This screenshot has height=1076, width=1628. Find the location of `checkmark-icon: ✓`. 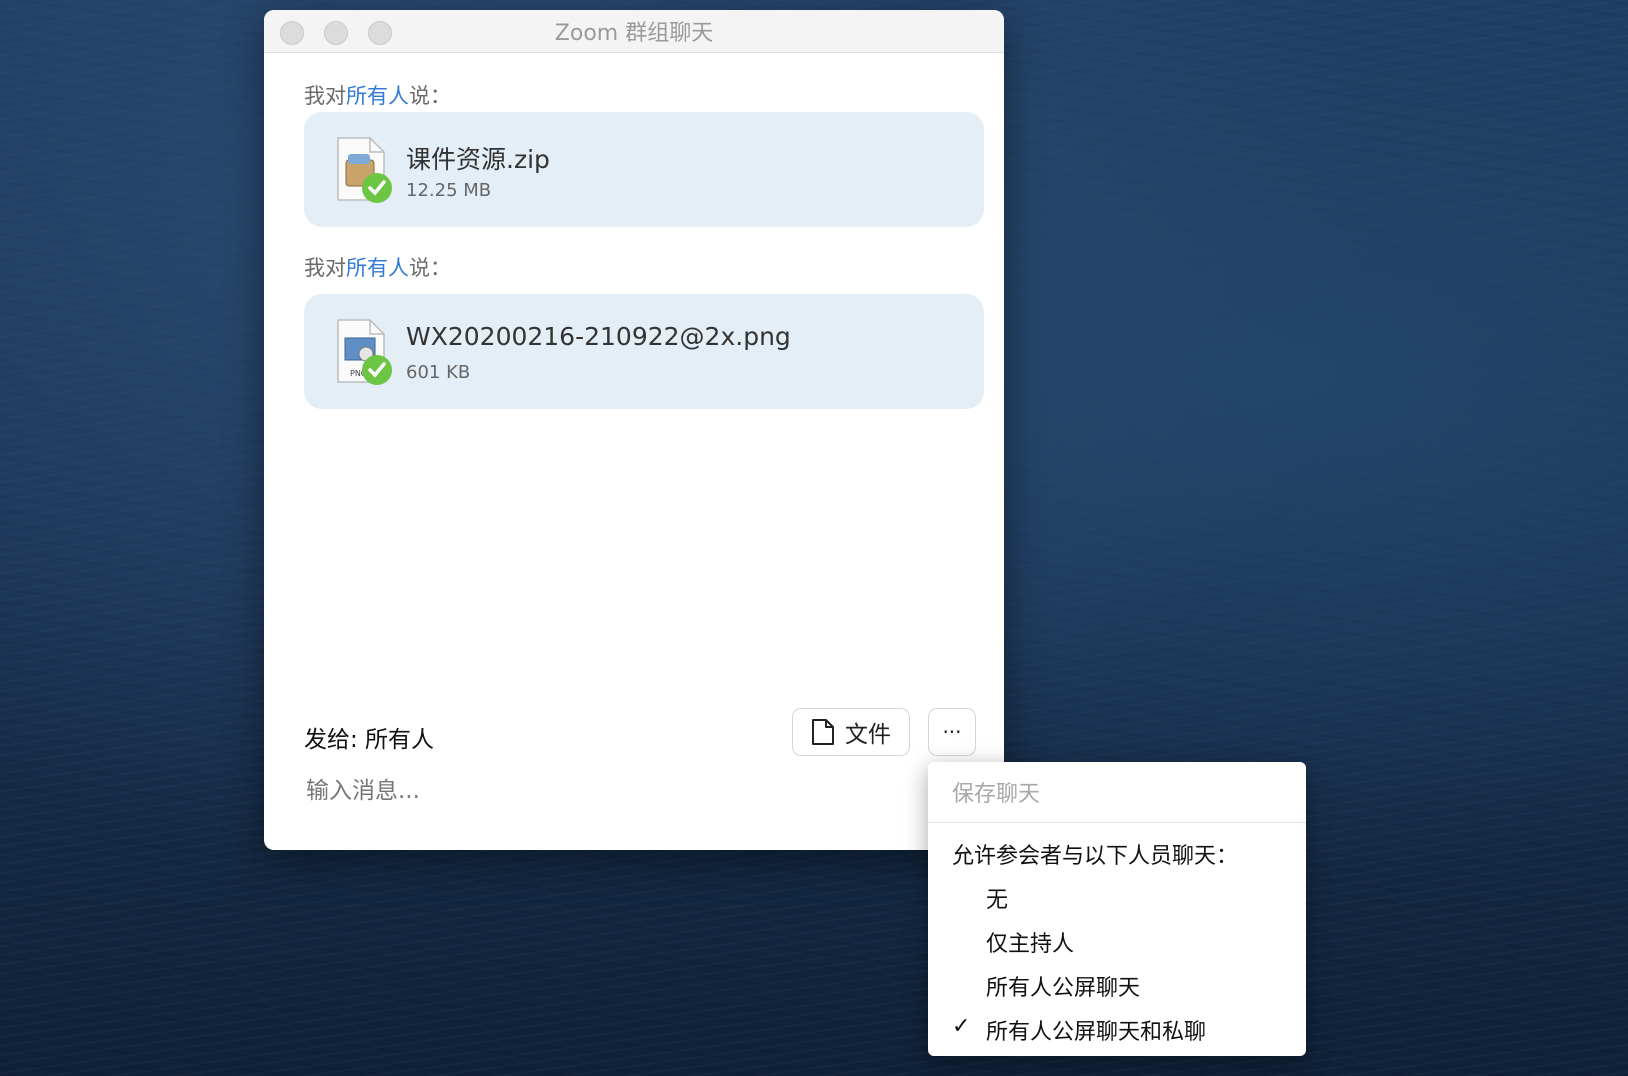

checkmark-icon: ✓ is located at coordinates (961, 1026).